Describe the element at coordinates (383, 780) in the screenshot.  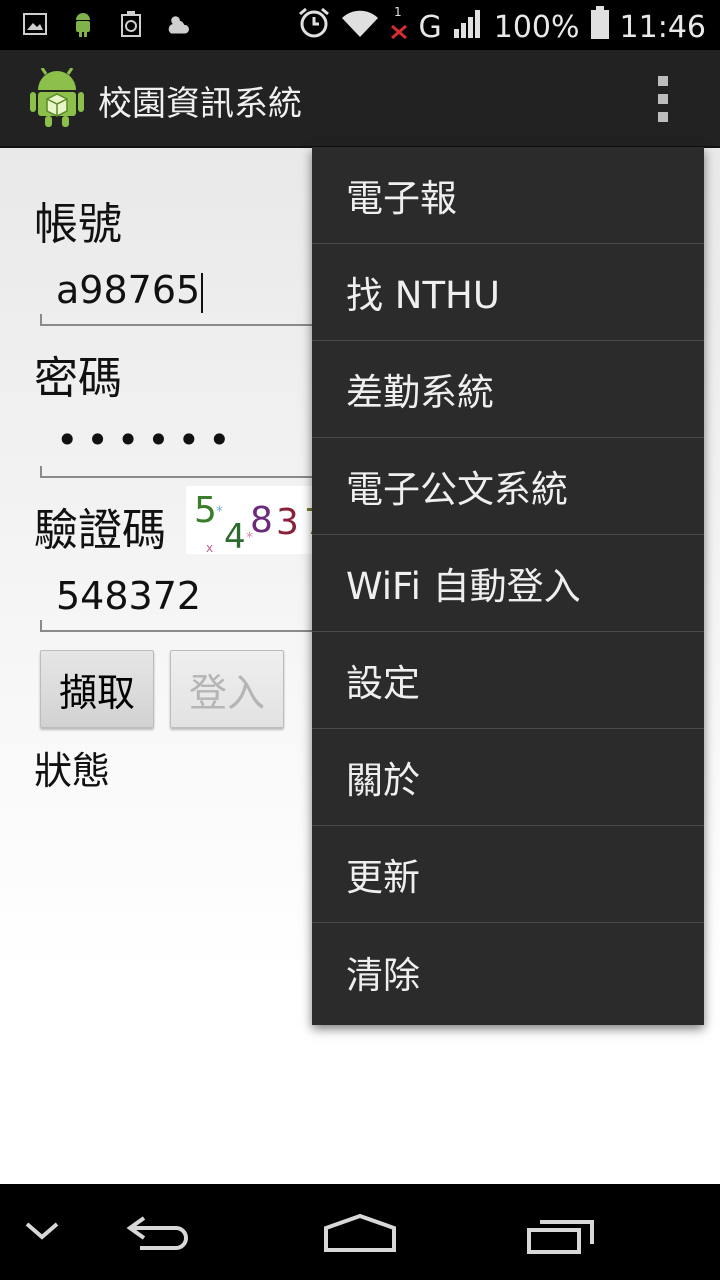
I see `menu-item-label: 關於` at that location.